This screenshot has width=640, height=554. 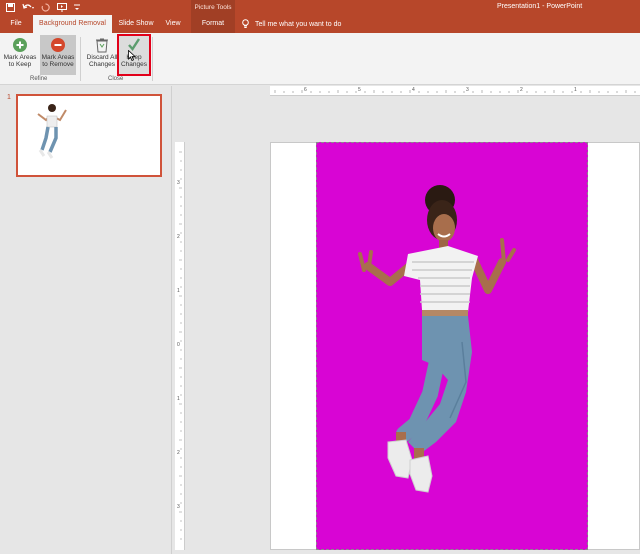 I want to click on group-label-close: Close, so click(x=116, y=79).